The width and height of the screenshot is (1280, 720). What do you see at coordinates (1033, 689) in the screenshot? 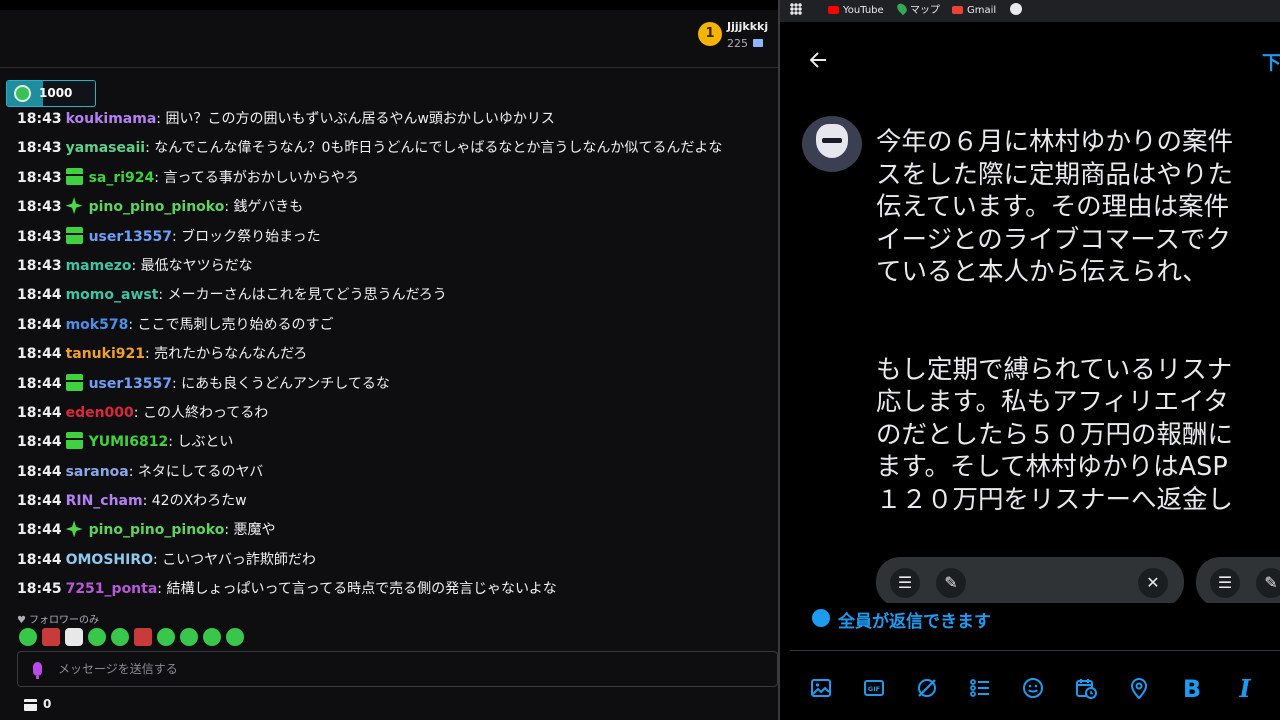
I see `emoji-icon` at bounding box center [1033, 689].